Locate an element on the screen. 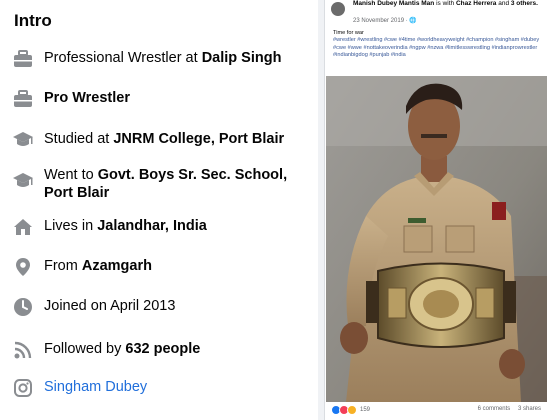  workplace-link: Dalip Singh is located at coordinates (242, 58).